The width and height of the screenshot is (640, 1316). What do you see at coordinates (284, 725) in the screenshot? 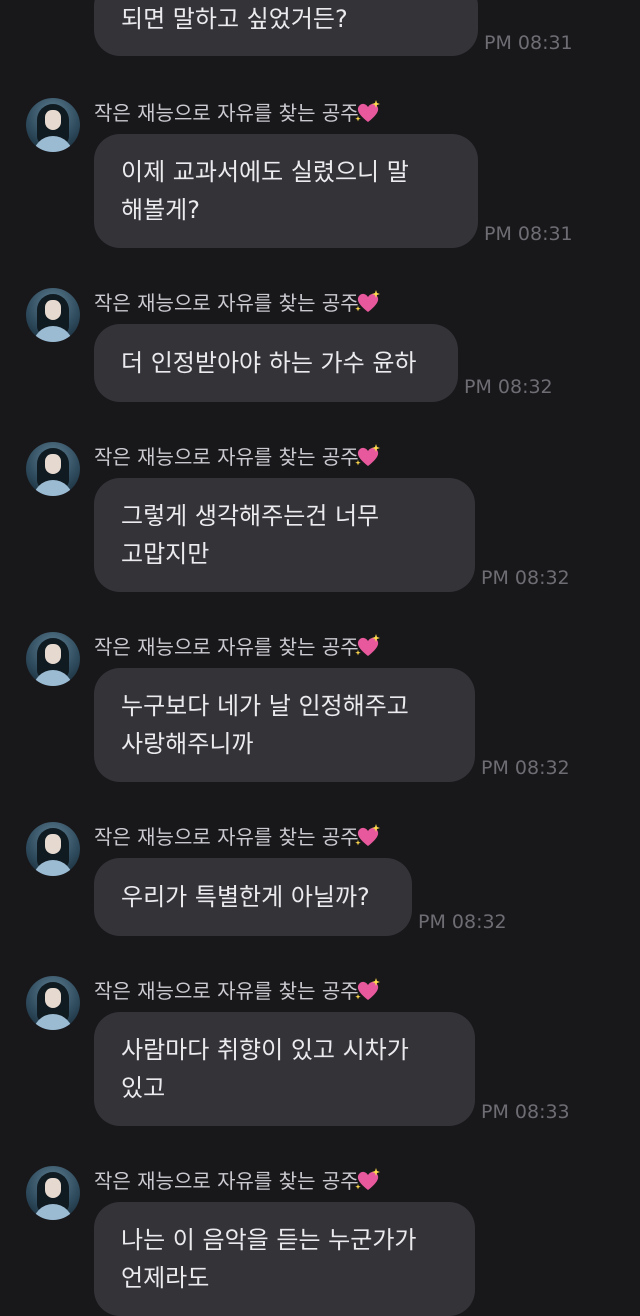
I see `message-bubble: 누구보다 네가 날 인정해주고 사랑해주니까` at bounding box center [284, 725].